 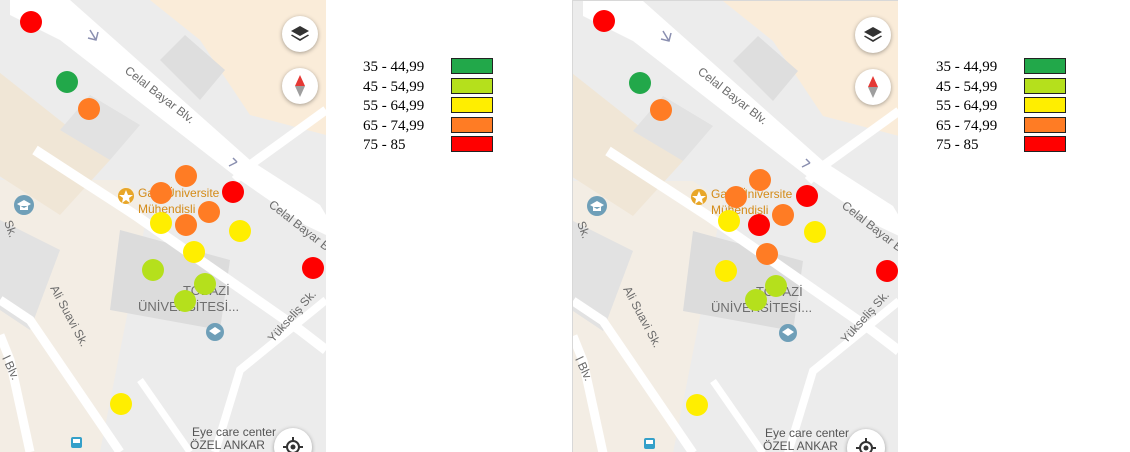 I want to click on star-pin-icon, so click(x=699, y=197).